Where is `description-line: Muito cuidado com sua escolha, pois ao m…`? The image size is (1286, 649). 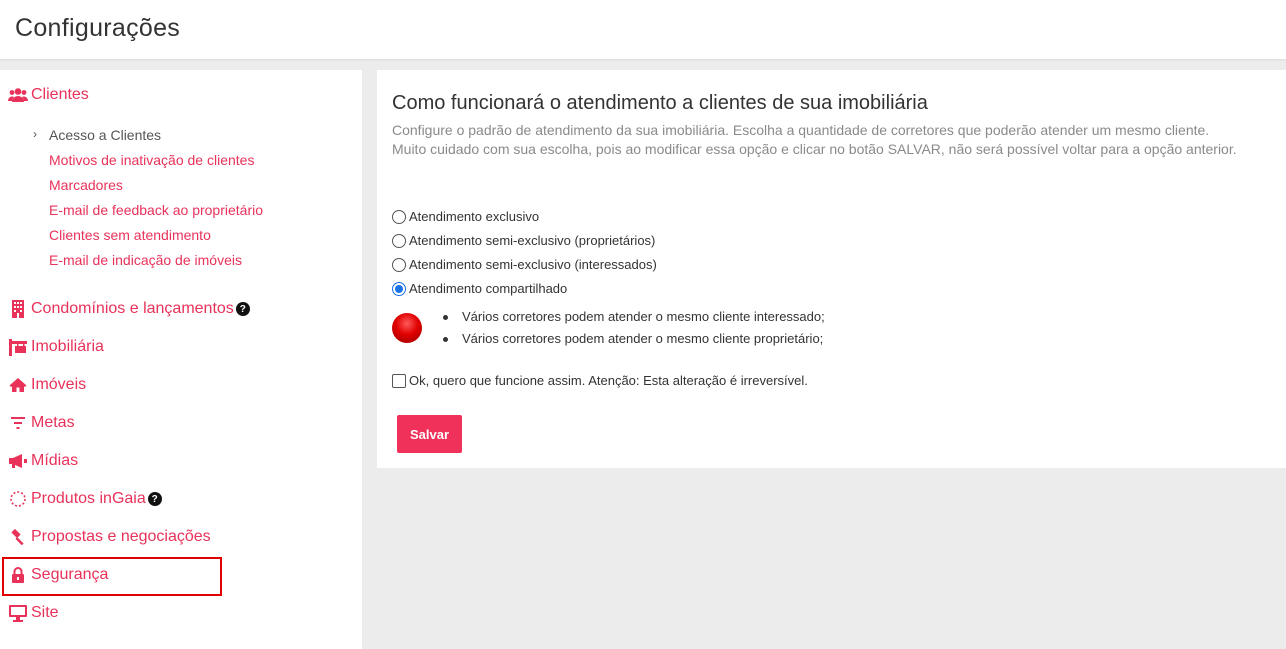
description-line: Muito cuidado com sua escolha, pois ao m… is located at coordinates (814, 149).